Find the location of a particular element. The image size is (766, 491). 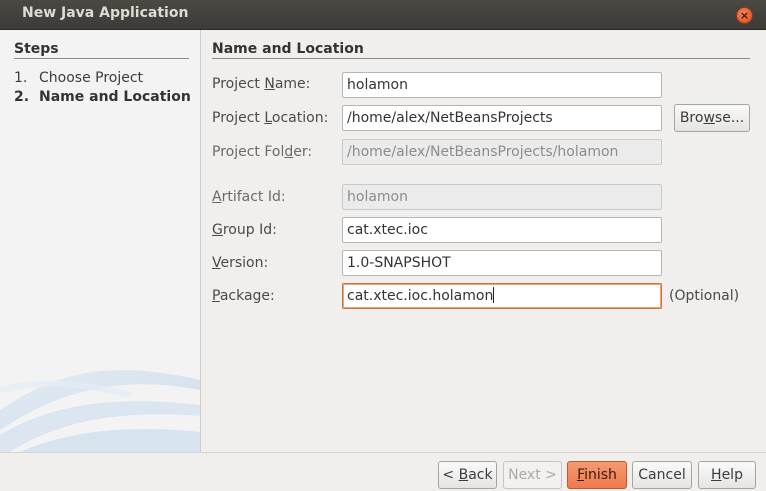

version-field: 1.0-SNAPSHOT is located at coordinates (502, 263).